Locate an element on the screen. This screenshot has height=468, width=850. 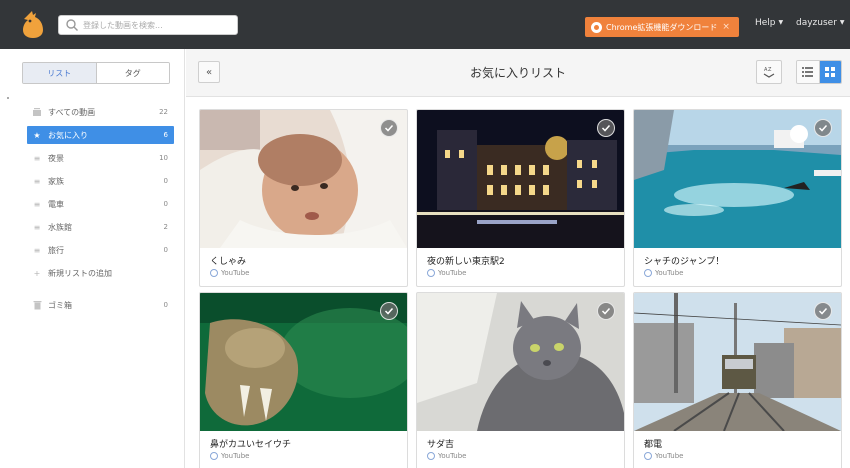
sort-icon: A Z is located at coordinates (769, 72).